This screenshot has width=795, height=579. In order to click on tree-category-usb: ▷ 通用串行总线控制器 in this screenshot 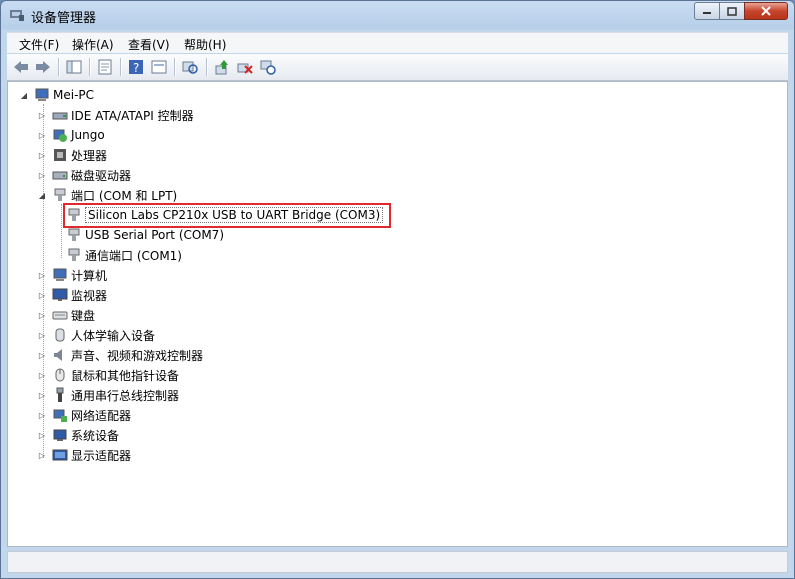, I will do `click(108, 395)`.